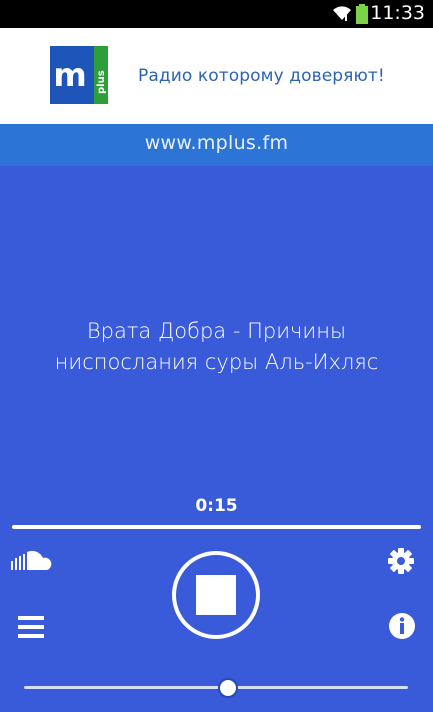 This screenshot has width=433, height=712. I want to click on stop-button, so click(216, 595).